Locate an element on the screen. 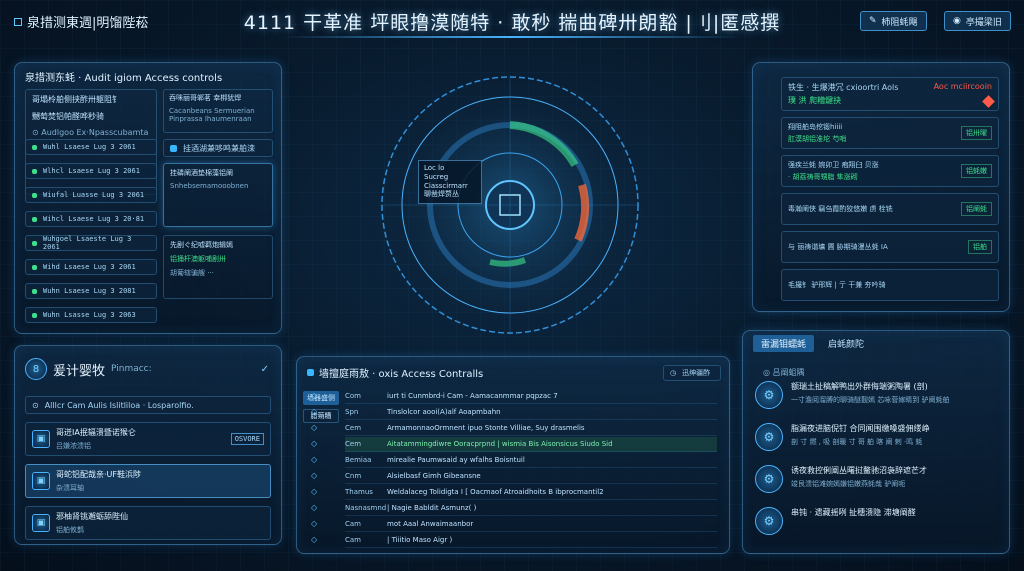 This screenshot has width=1024, height=571. profile-header: 8 爰计婴牧 Pinmacc: is located at coordinates (88, 369).